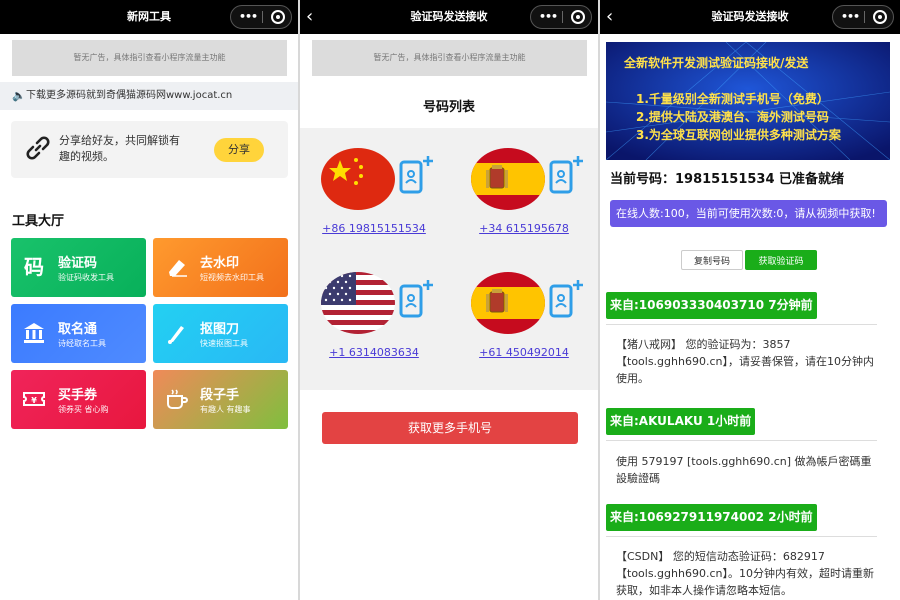 This screenshot has height=600, width=900. What do you see at coordinates (38, 148) in the screenshot?
I see `link-icon` at bounding box center [38, 148].